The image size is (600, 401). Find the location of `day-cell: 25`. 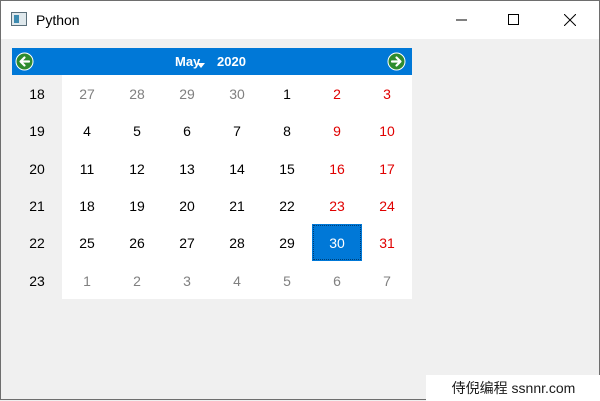

day-cell: 25 is located at coordinates (87, 242).